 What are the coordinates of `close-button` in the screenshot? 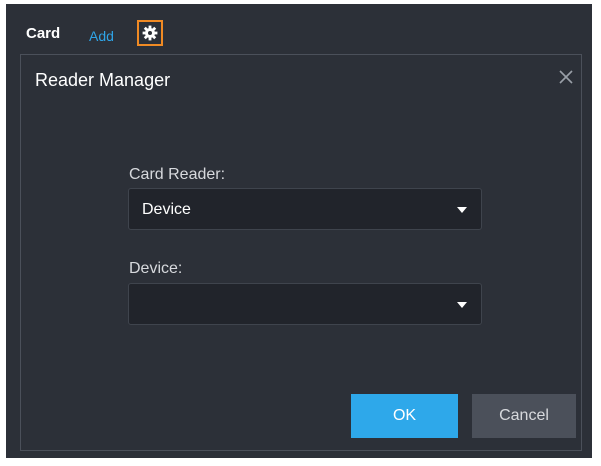 It's located at (566, 77).